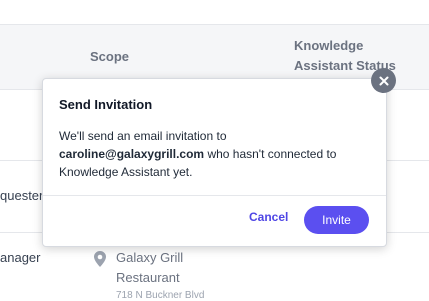 This screenshot has width=429, height=301. What do you see at coordinates (268, 217) in the screenshot?
I see `cancel-button: Cancel` at bounding box center [268, 217].